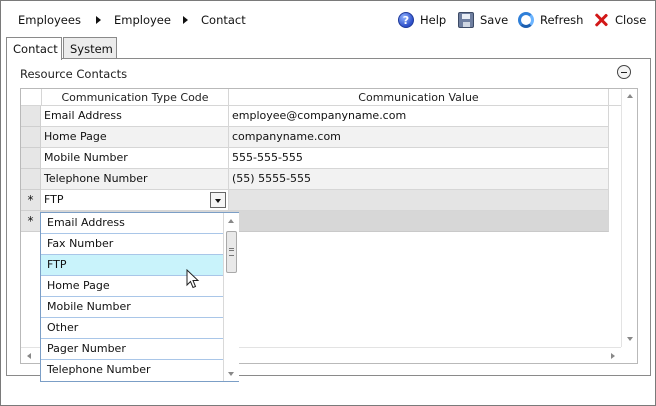  What do you see at coordinates (231, 374) in the screenshot?
I see `dropdown-scroll-down-icon` at bounding box center [231, 374].